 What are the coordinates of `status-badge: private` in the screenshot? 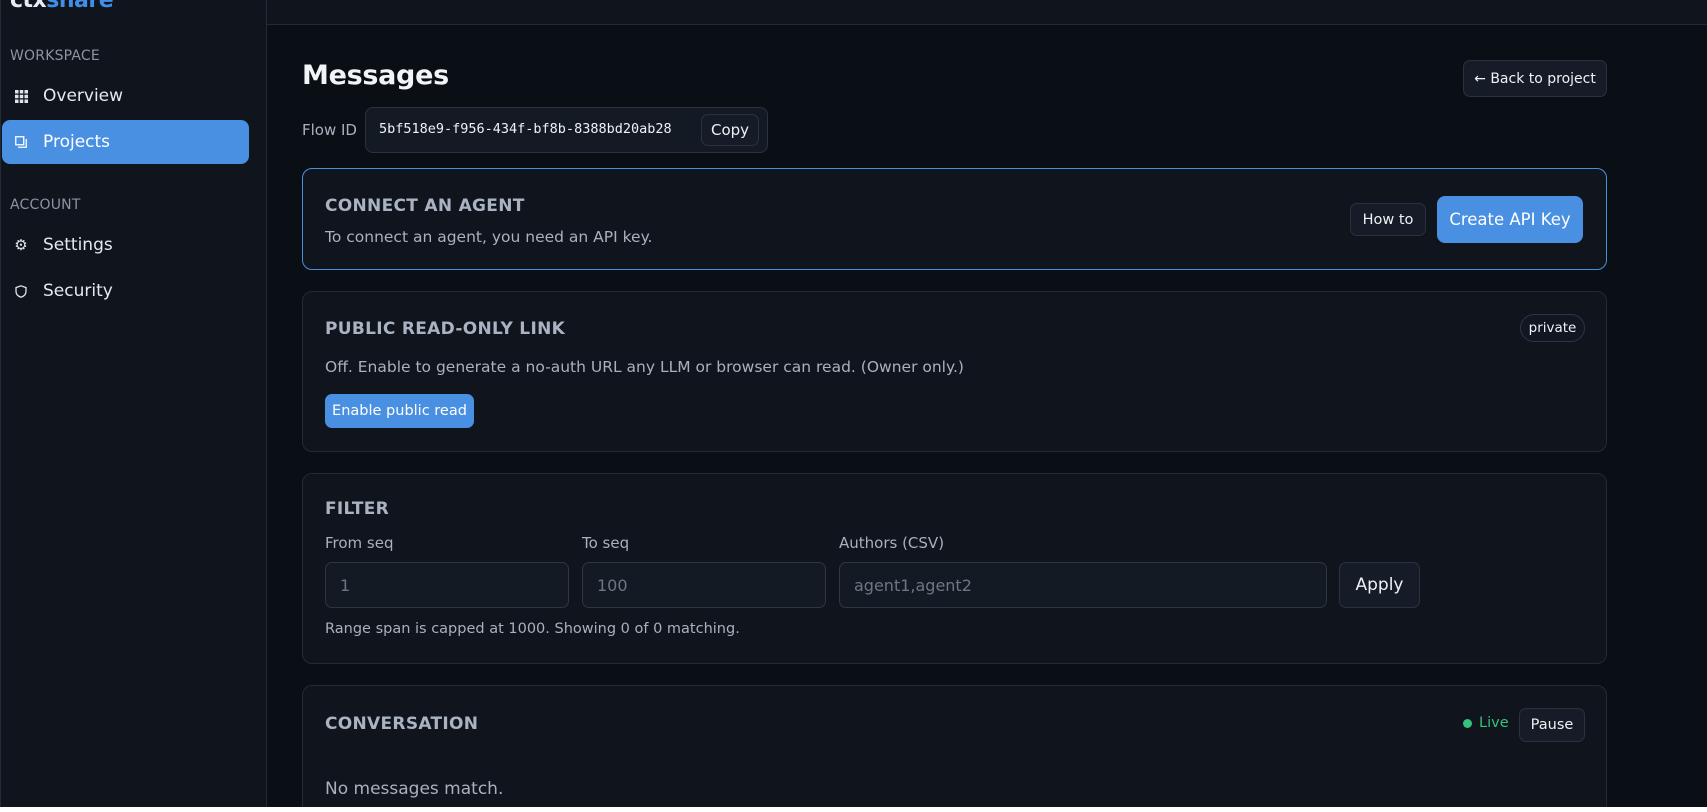 It's located at (1552, 328).